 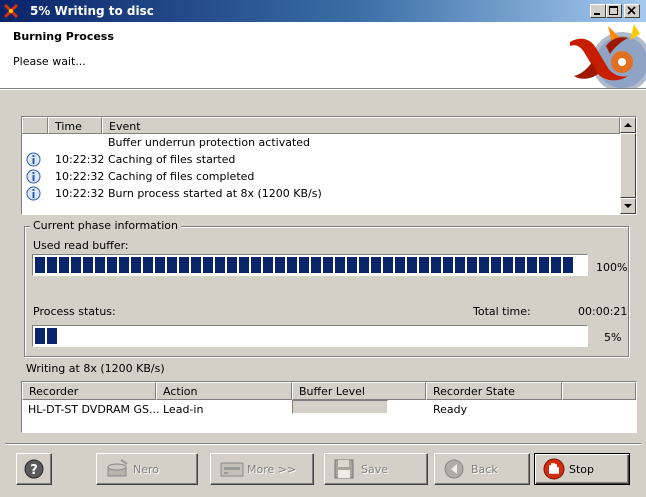 What do you see at coordinates (613, 337) in the screenshot?
I see `process-status-percent: 5%` at bounding box center [613, 337].